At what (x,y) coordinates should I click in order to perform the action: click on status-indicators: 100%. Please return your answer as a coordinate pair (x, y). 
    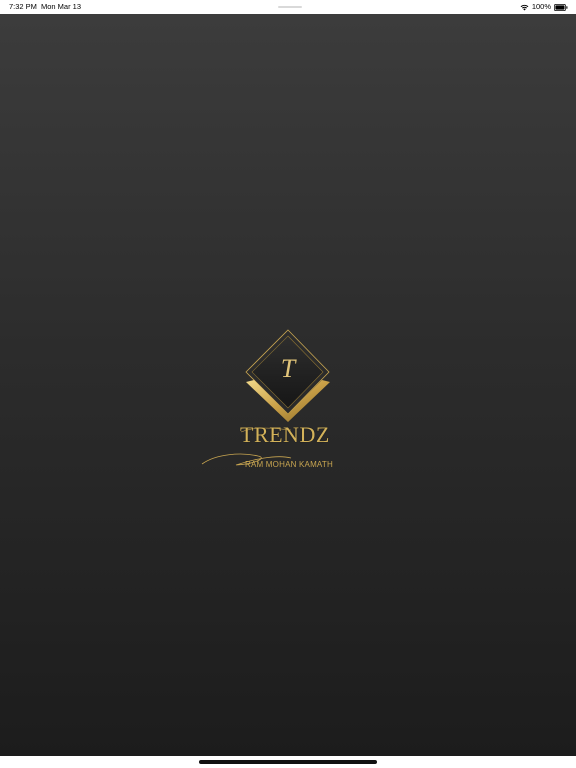
    Looking at the image, I should click on (544, 7).